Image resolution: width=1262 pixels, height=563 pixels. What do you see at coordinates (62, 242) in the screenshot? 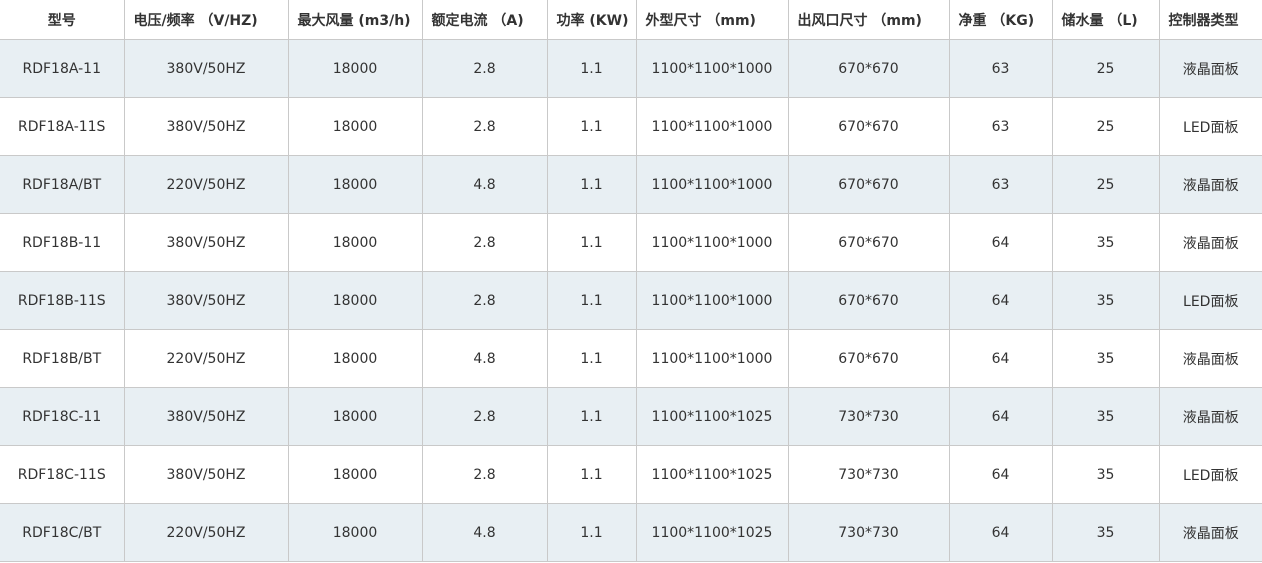
I see `cell-model: RDF18B-11` at bounding box center [62, 242].